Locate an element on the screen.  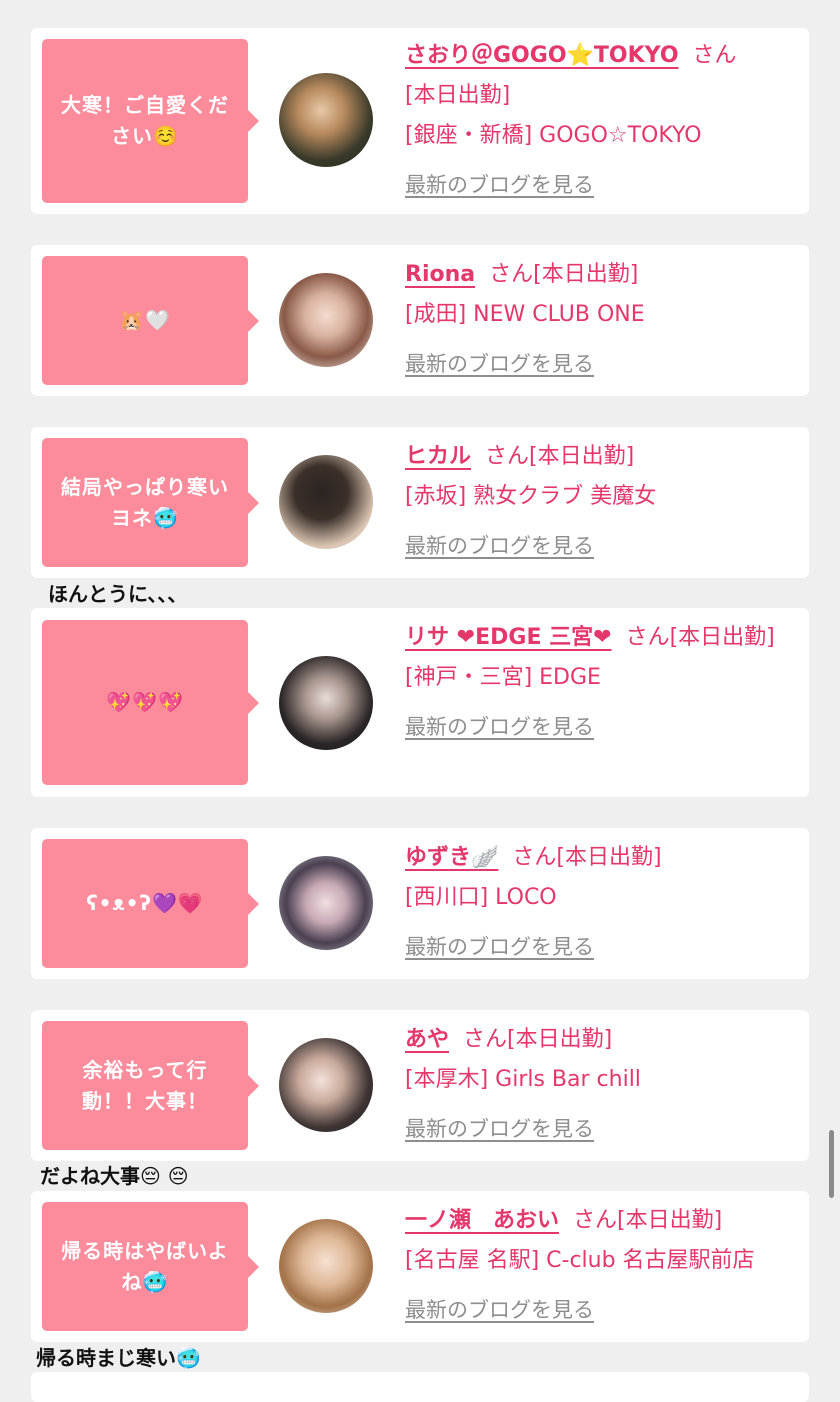
location-text: [西川口] LOCO is located at coordinates (481, 897).